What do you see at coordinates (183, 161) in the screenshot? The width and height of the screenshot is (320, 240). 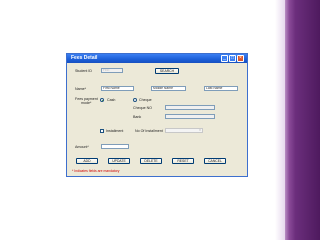 I see `reset-button: RESET` at bounding box center [183, 161].